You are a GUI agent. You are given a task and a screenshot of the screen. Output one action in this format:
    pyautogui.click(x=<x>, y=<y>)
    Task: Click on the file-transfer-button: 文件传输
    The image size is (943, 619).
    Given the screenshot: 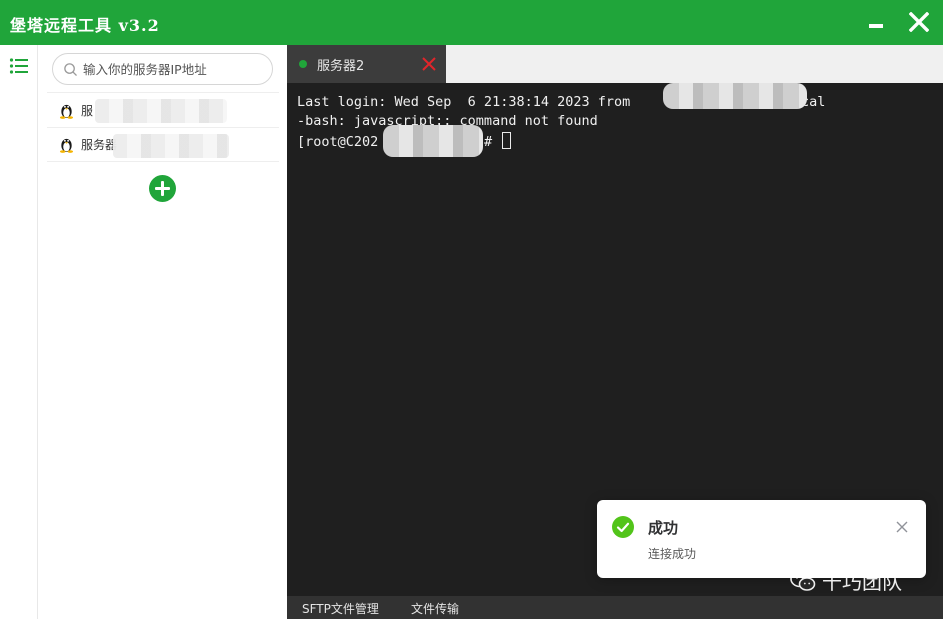 What is the action you would take?
    pyautogui.click(x=435, y=608)
    